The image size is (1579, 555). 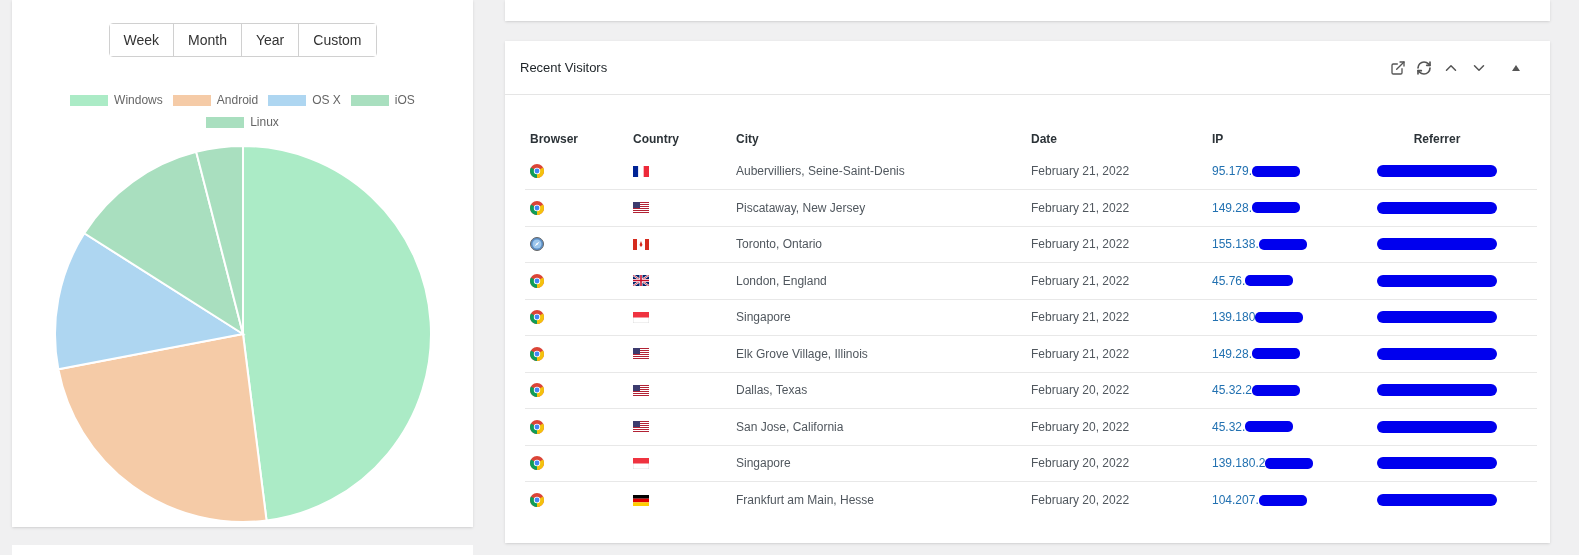 What do you see at coordinates (779, 244) in the screenshot?
I see `city-cell: Toronto, Ontario` at bounding box center [779, 244].